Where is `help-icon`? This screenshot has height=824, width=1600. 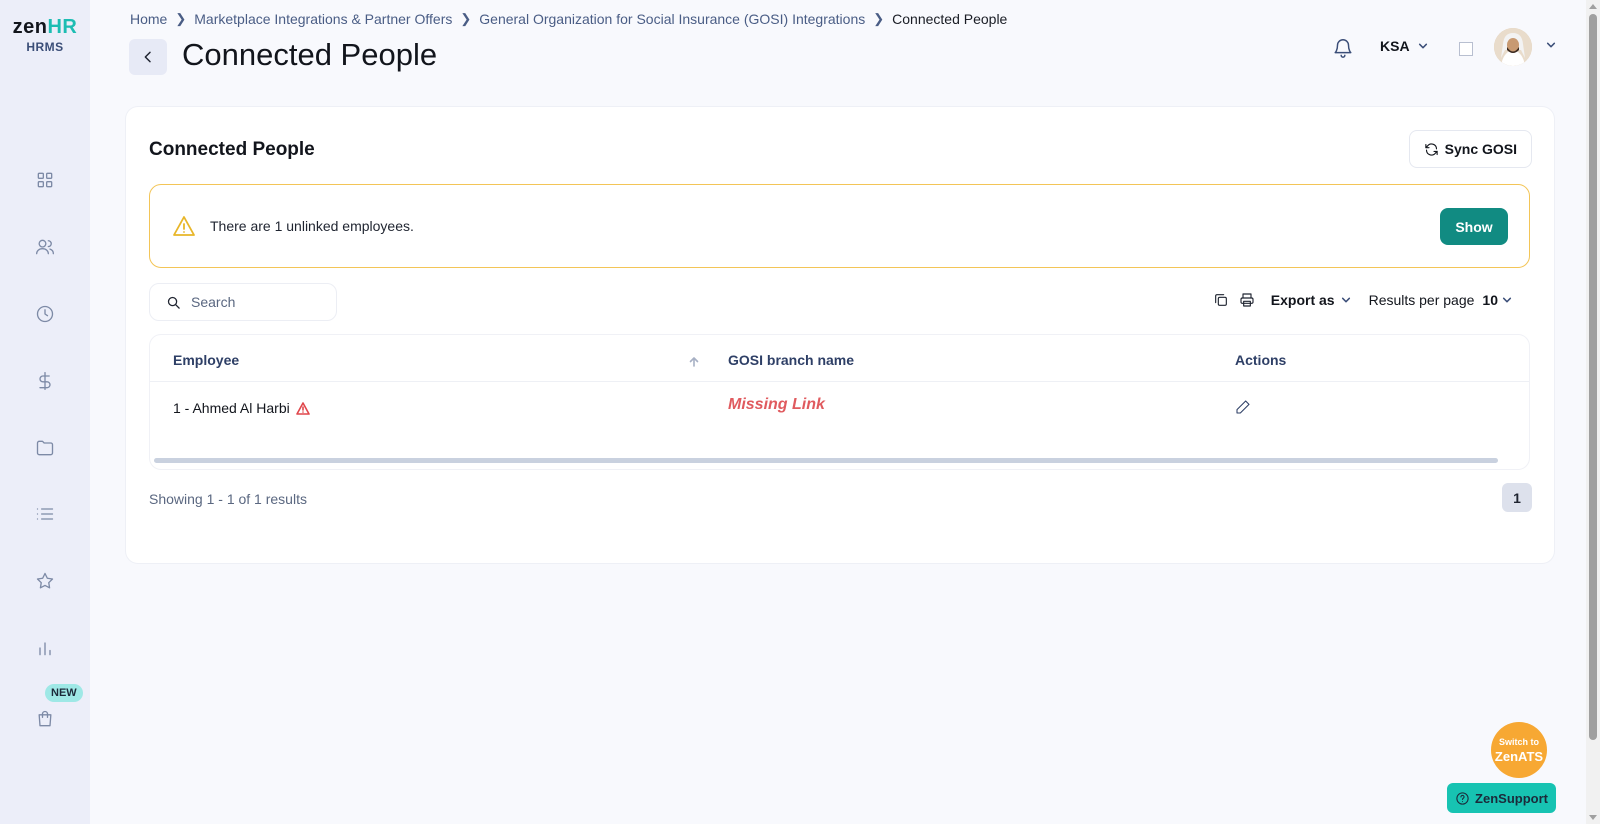 help-icon is located at coordinates (1462, 798).